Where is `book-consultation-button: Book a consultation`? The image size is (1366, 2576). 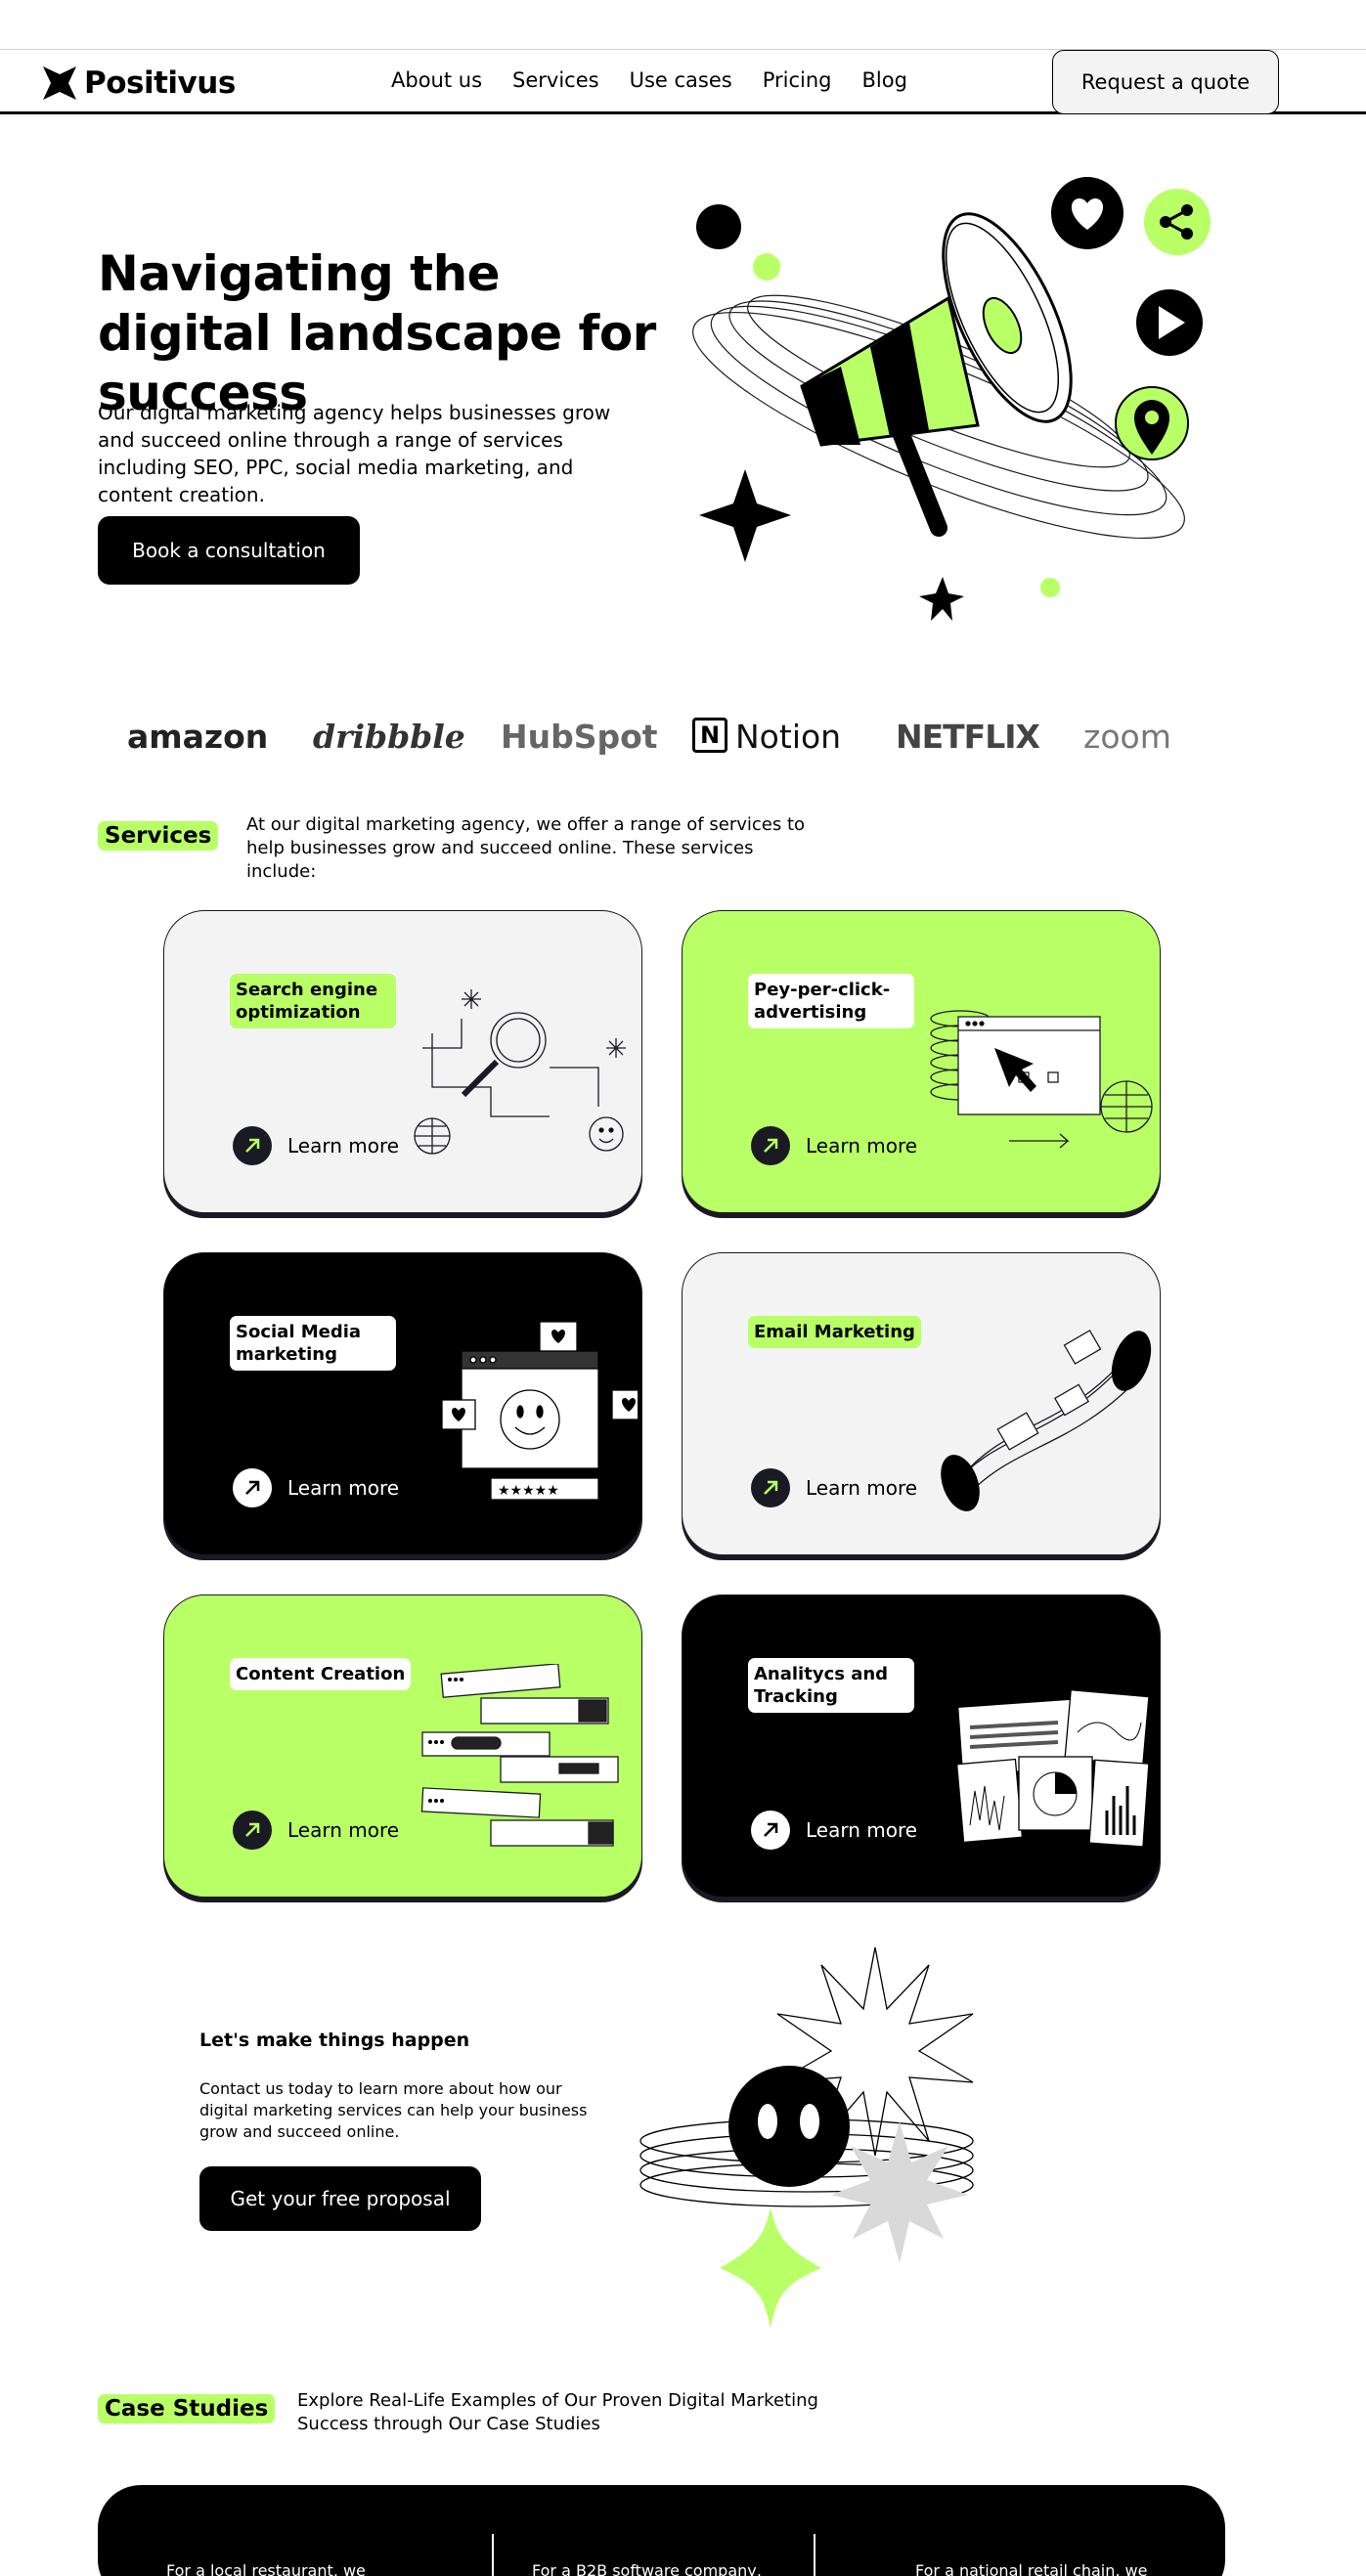 book-consultation-button: Book a consultation is located at coordinates (229, 550).